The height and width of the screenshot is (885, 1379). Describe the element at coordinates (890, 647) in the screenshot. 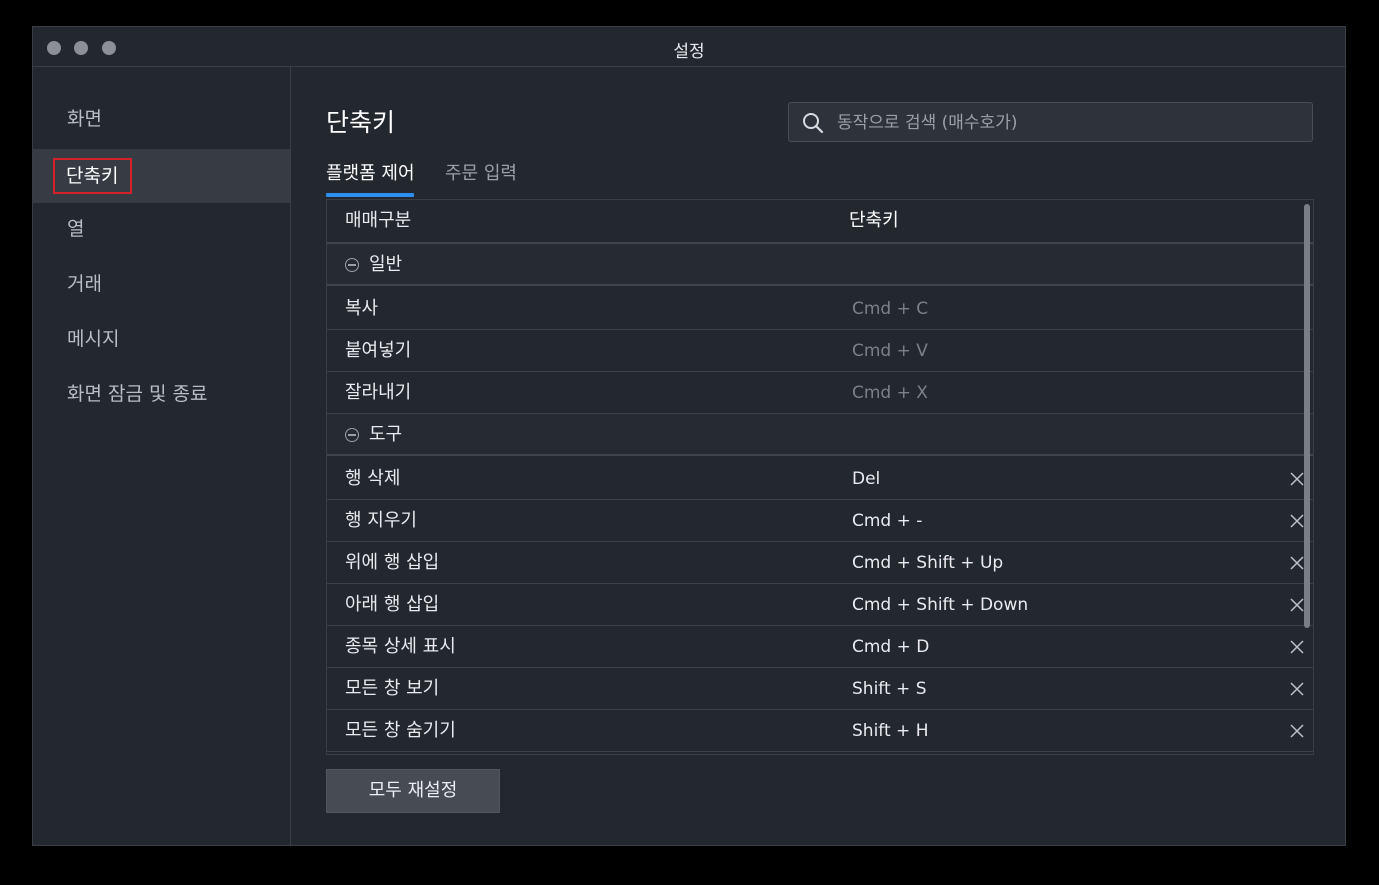

I see `shortcut-value: Cmd + D` at that location.